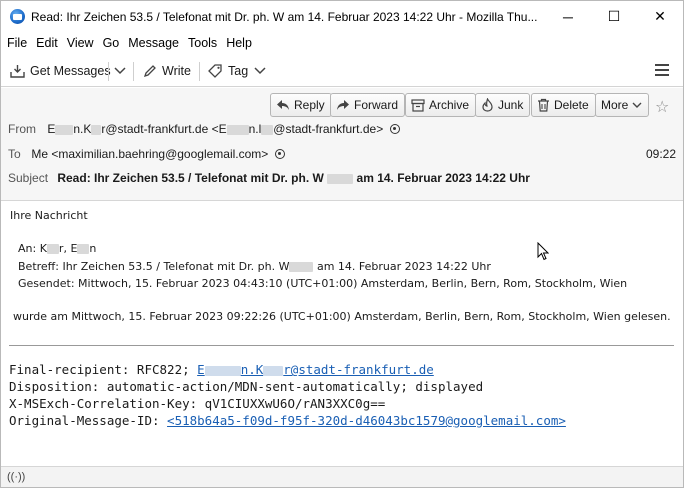 The width and height of the screenshot is (684, 488). Describe the element at coordinates (255, 129) in the screenshot. I see `from-part: n.l` at that location.